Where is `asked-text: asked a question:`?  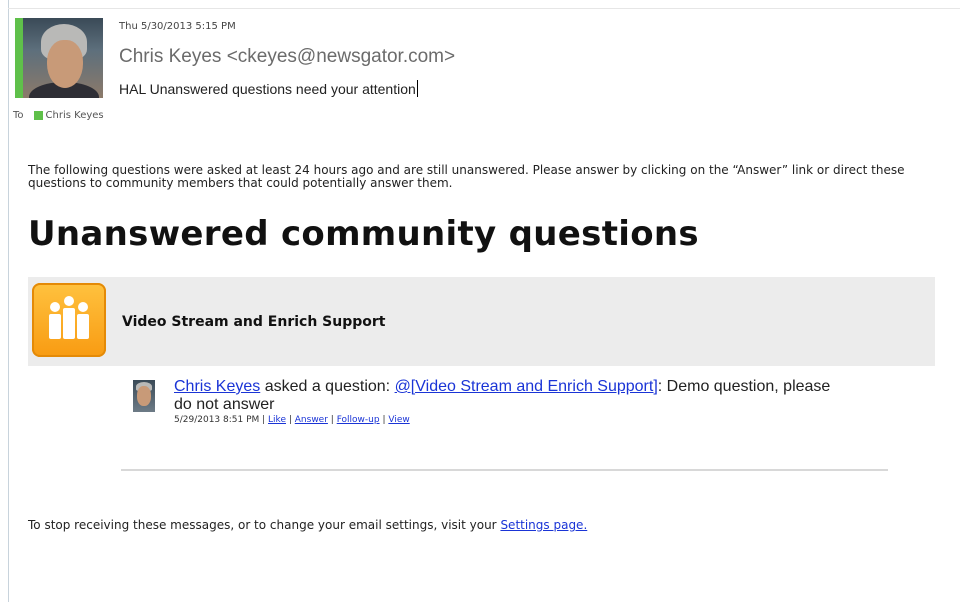
asked-text: asked a question: is located at coordinates (327, 386).